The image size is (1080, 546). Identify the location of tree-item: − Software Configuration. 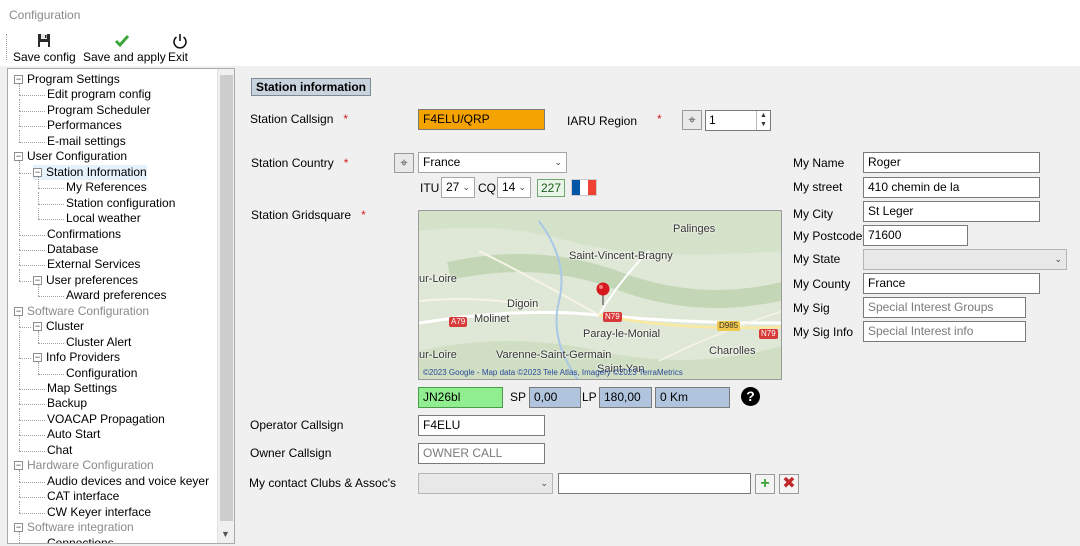
(81, 311).